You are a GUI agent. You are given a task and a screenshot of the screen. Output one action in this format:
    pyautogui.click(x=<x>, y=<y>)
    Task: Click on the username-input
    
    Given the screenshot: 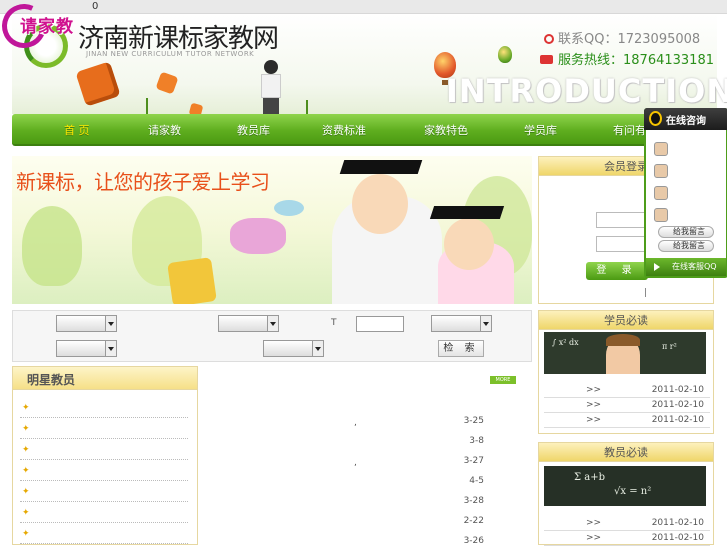 What is the action you would take?
    pyautogui.click(x=622, y=220)
    